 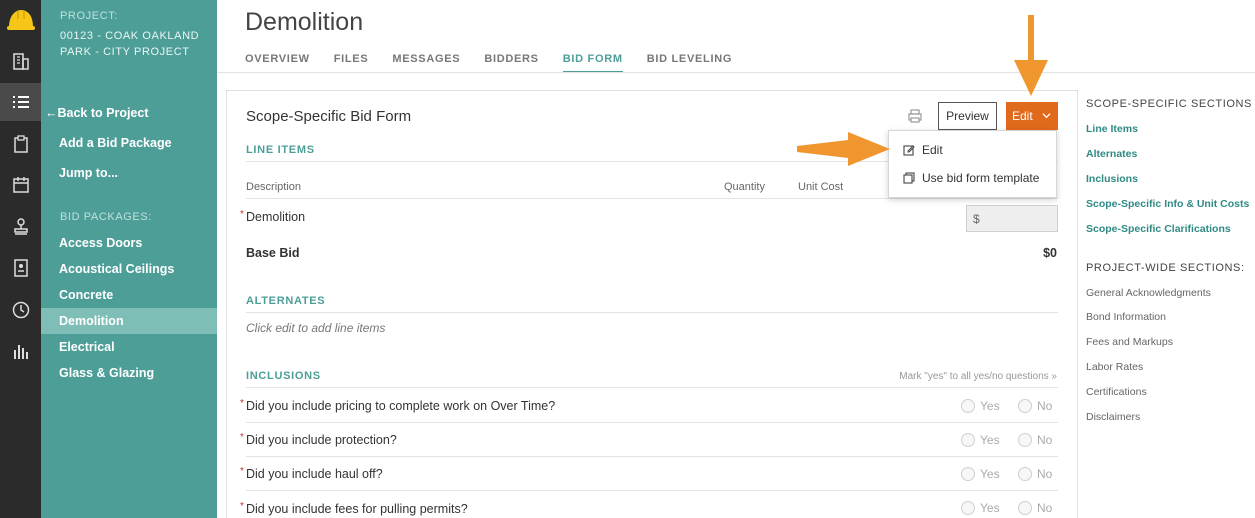 I want to click on toc-link-scope-clarifications: Scope-Specific Clarifications, so click(x=1158, y=229).